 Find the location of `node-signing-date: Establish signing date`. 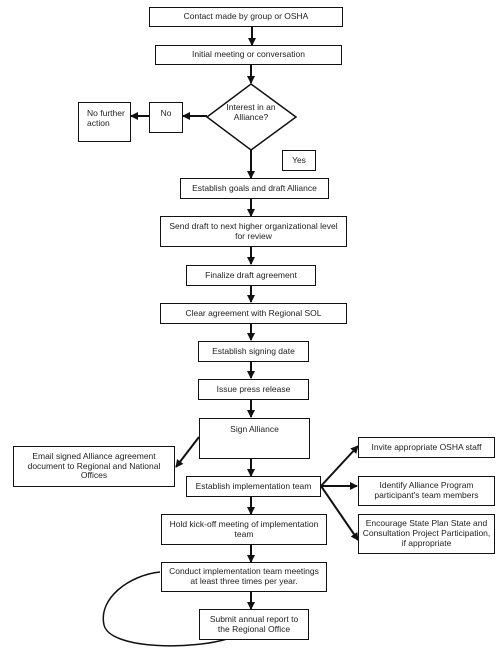

node-signing-date: Establish signing date is located at coordinates (253, 351).